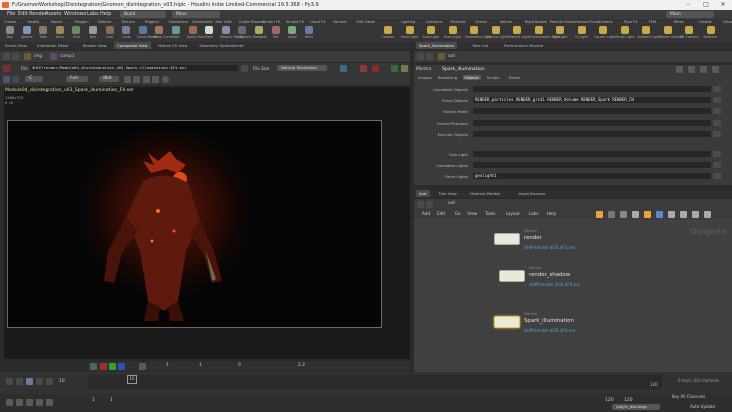 The width and height of the screenshot is (732, 412). Describe the element at coordinates (23, 14) in the screenshot. I see `menu-edit: Edit` at that location.